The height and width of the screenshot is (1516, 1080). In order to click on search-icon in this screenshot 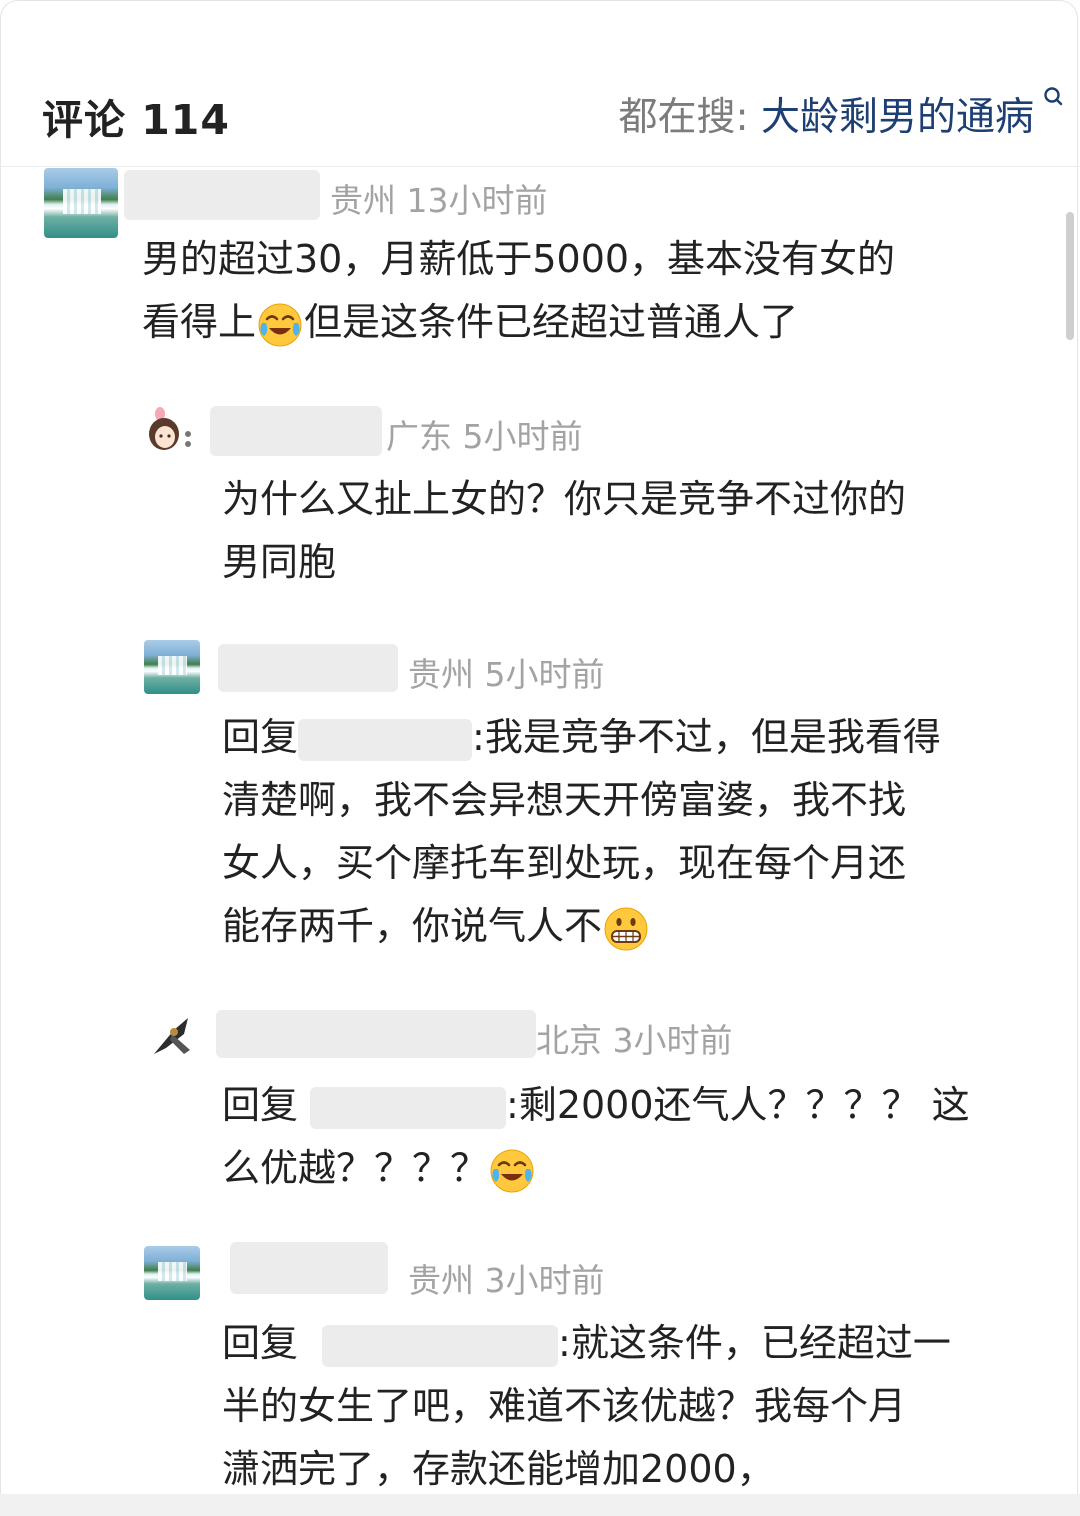, I will do `click(1054, 98)`.